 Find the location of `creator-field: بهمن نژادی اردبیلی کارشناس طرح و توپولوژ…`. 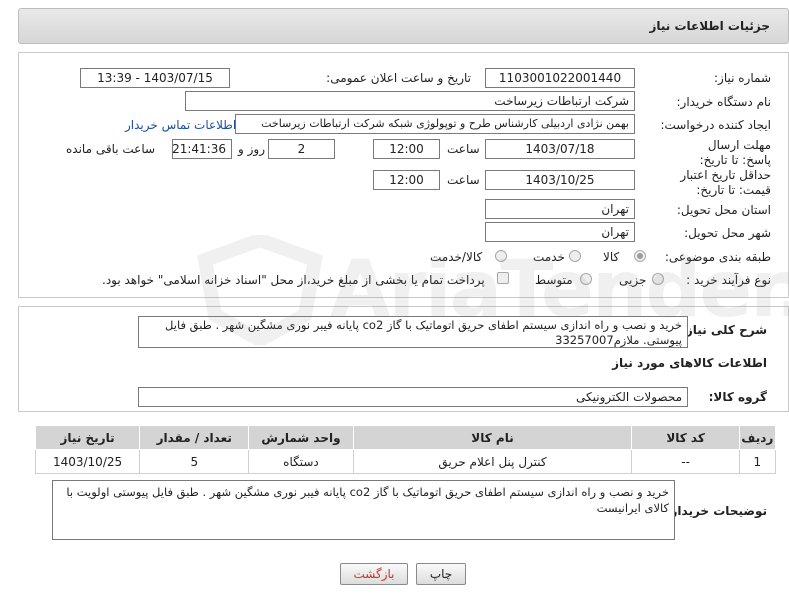

creator-field: بهمن نژادی اردبیلی کارشناس طرح و توپولوژ… is located at coordinates (435, 124).